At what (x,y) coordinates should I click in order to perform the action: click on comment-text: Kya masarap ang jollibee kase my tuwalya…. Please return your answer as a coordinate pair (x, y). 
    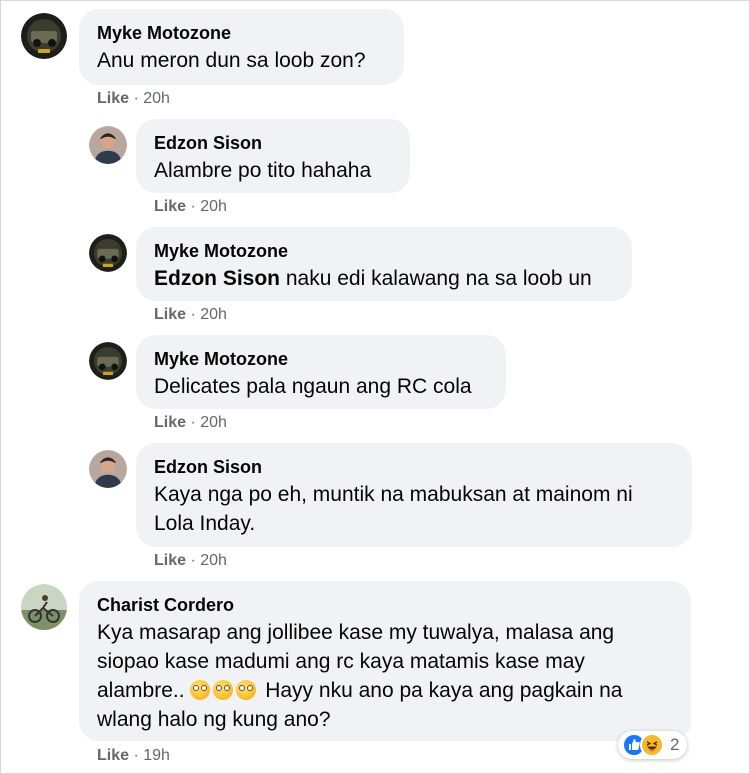
    Looking at the image, I should click on (384, 676).